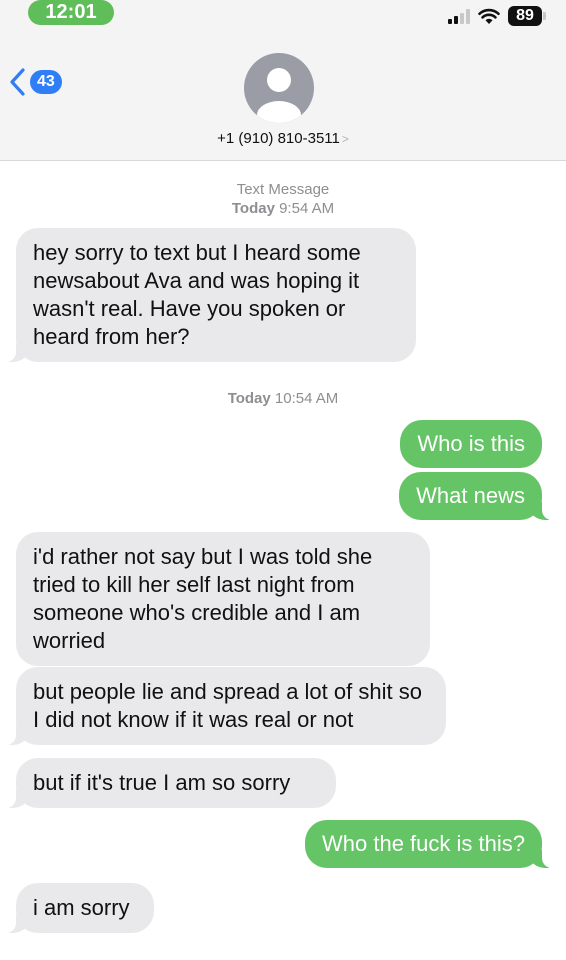 The width and height of the screenshot is (566, 960). Describe the element at coordinates (527, 16) in the screenshot. I see `battery-icon: 89` at that location.